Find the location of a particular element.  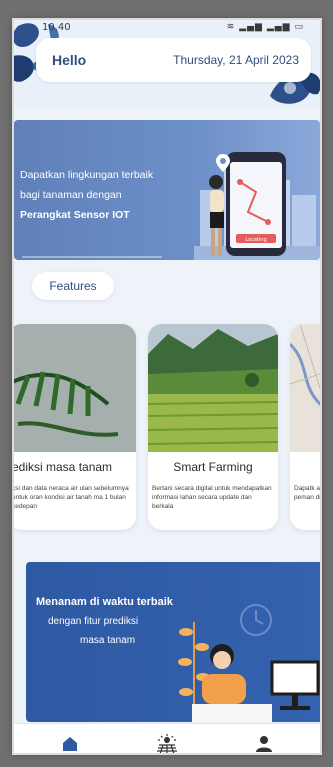

banner-iot-line2: bagi tanaman dengan is located at coordinates (71, 195).